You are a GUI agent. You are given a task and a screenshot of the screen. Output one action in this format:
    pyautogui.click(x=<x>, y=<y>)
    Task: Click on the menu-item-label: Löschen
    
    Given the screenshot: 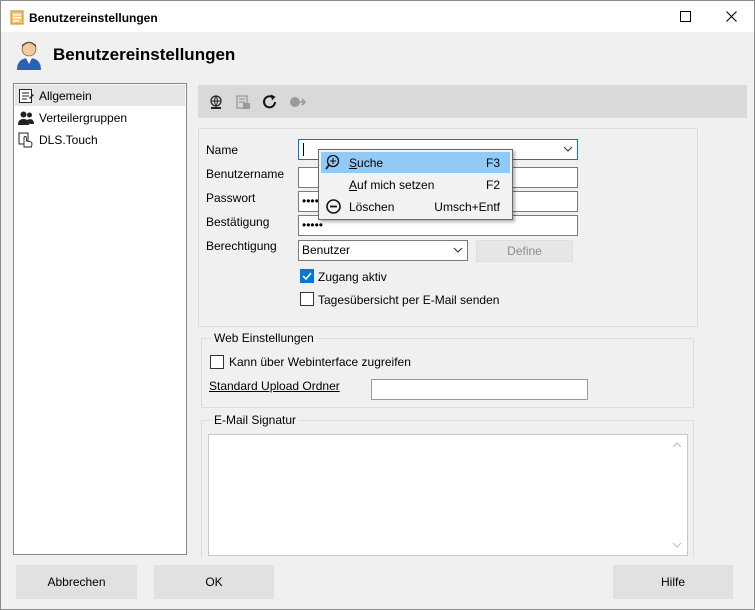 What is the action you would take?
    pyautogui.click(x=372, y=207)
    